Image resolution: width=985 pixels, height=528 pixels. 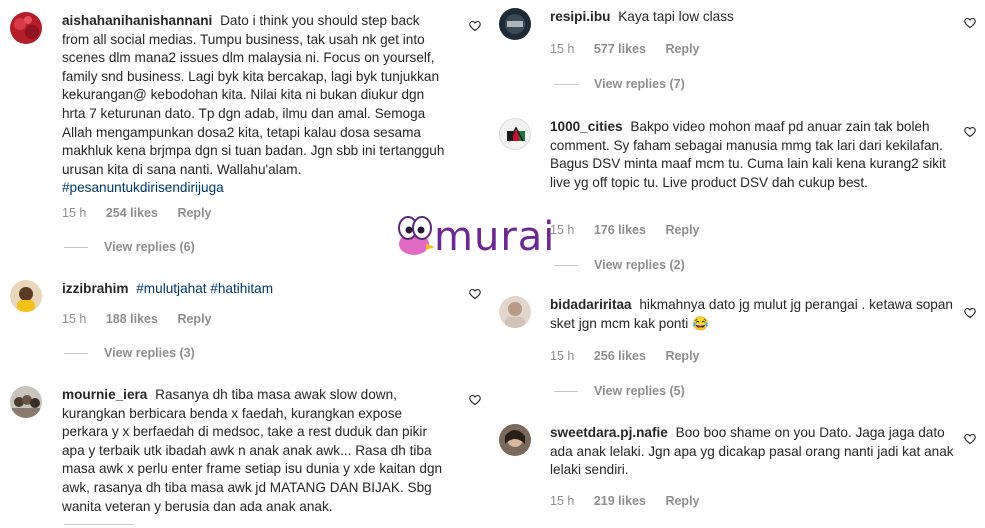 What do you see at coordinates (132, 319) in the screenshot?
I see `comment-likes: 188 likes` at bounding box center [132, 319].